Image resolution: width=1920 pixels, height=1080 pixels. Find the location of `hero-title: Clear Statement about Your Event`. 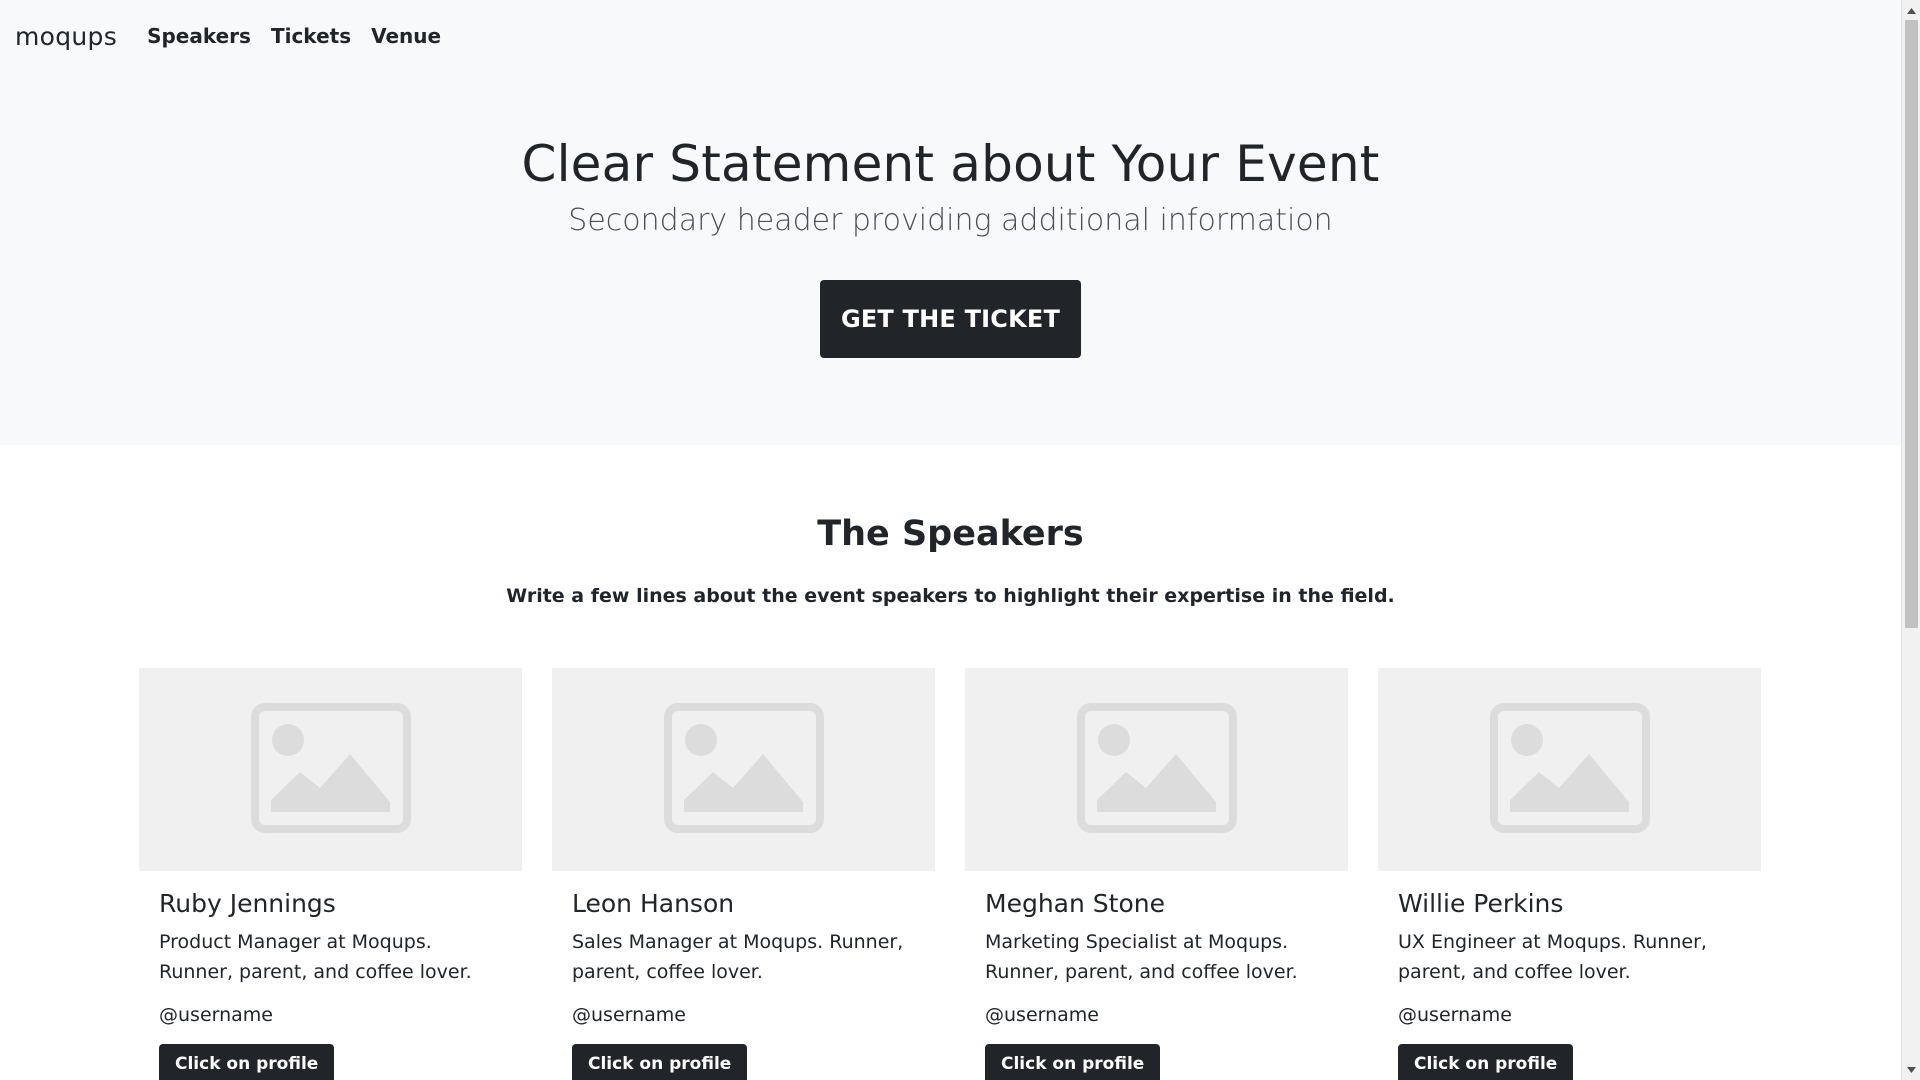

hero-title: Clear Statement about Your Event is located at coordinates (950, 164).